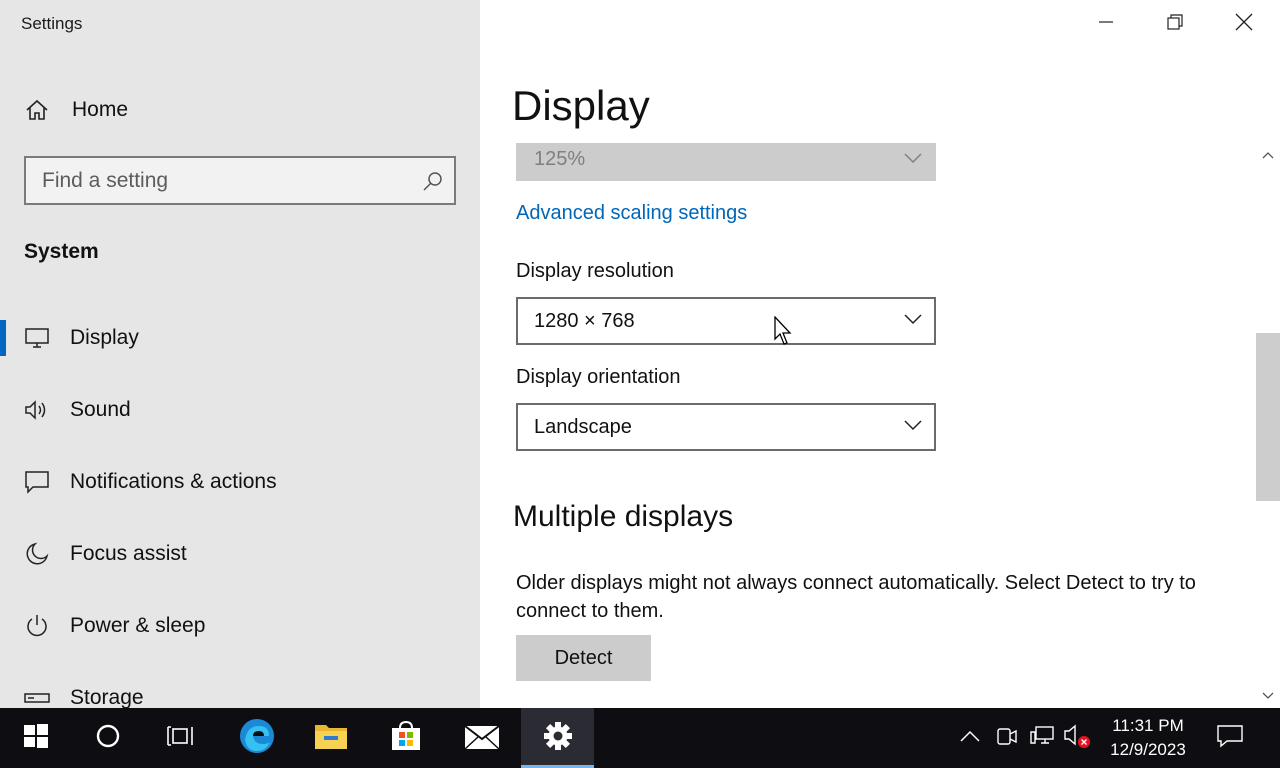  Describe the element at coordinates (623, 516) in the screenshot. I see `multiple-displays-heading: Multiple displays` at that location.